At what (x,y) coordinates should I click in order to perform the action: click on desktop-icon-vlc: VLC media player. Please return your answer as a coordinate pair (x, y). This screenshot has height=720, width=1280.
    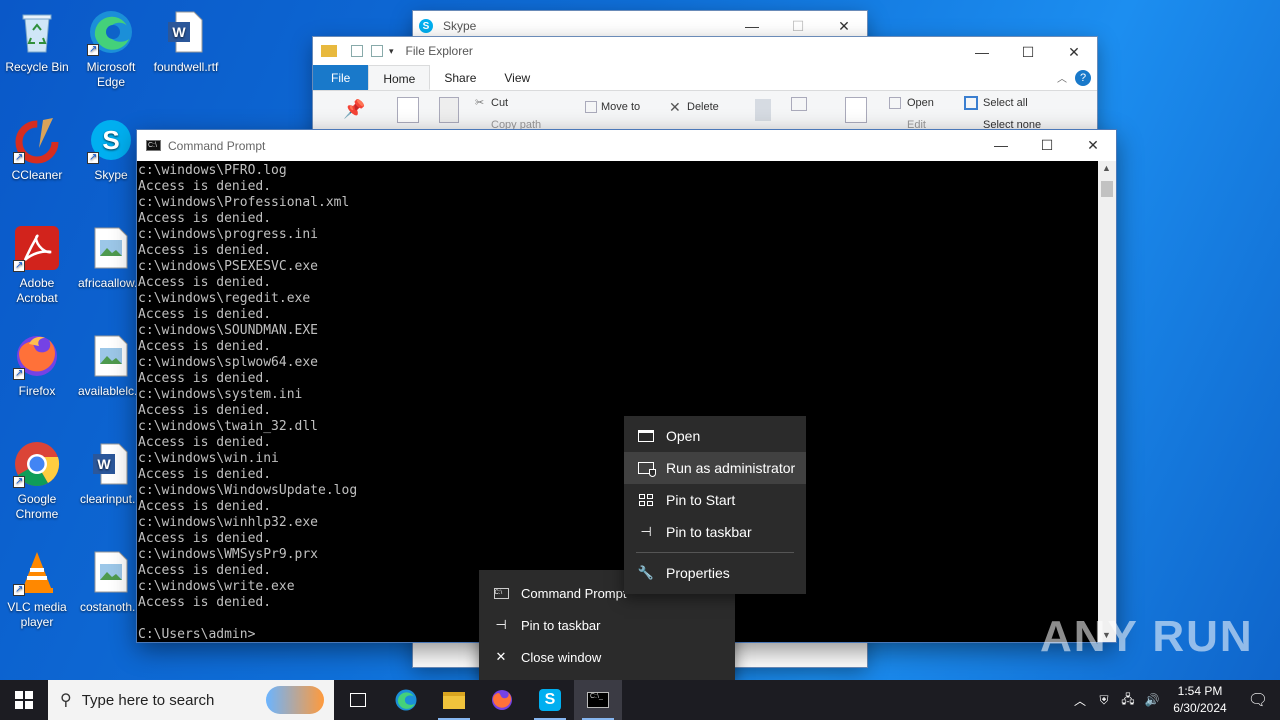
    Looking at the image, I should click on (37, 589).